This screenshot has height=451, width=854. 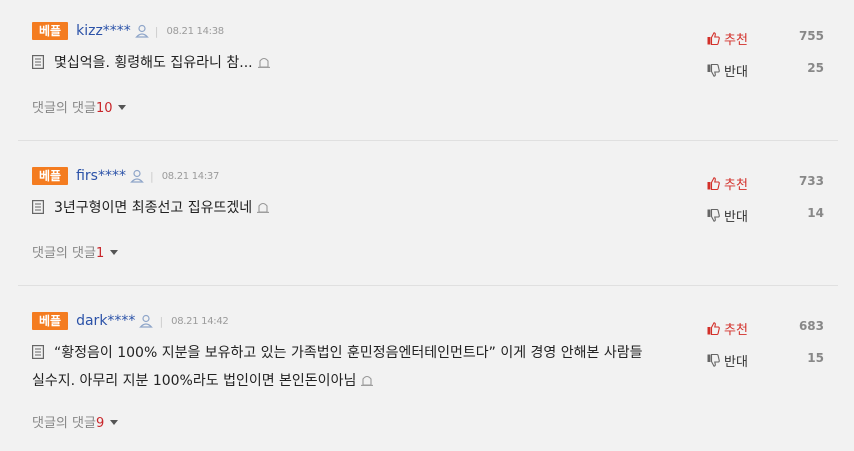 What do you see at coordinates (815, 68) in the screenshot?
I see `downvote-count: 25` at bounding box center [815, 68].